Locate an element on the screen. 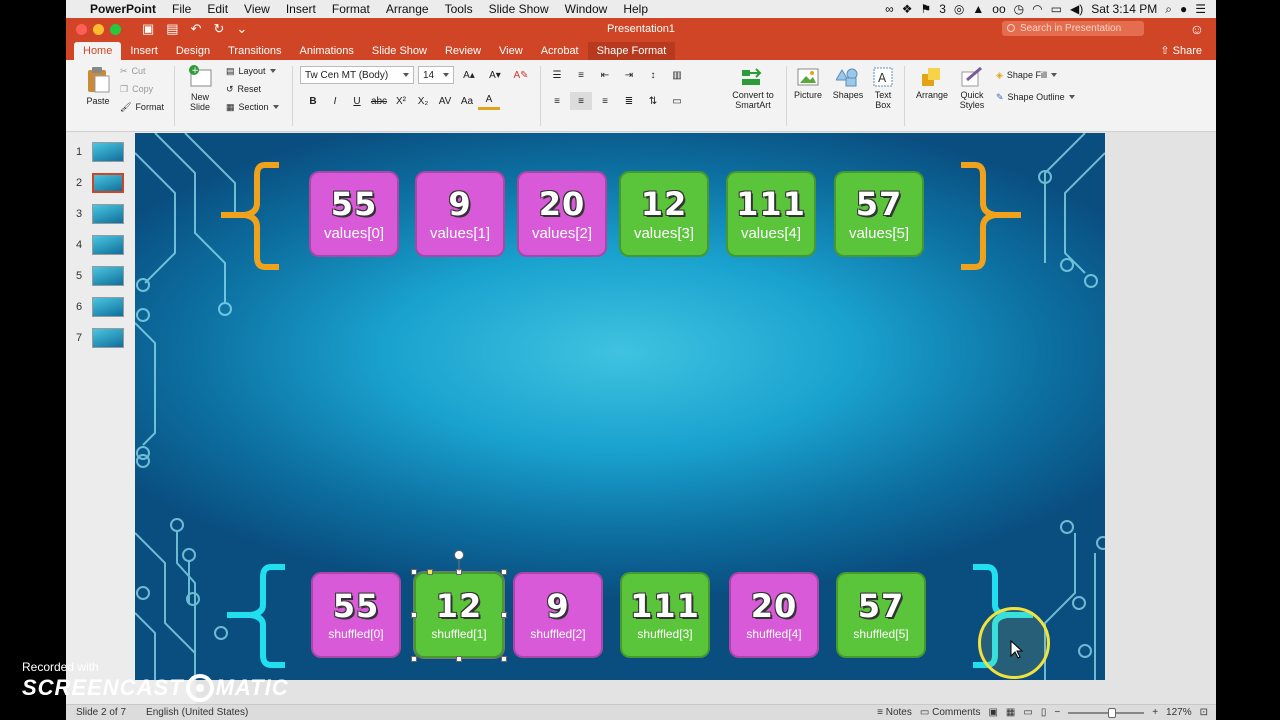  shuffled-card-selected: 12 shuffled[1] is located at coordinates (459, 615).